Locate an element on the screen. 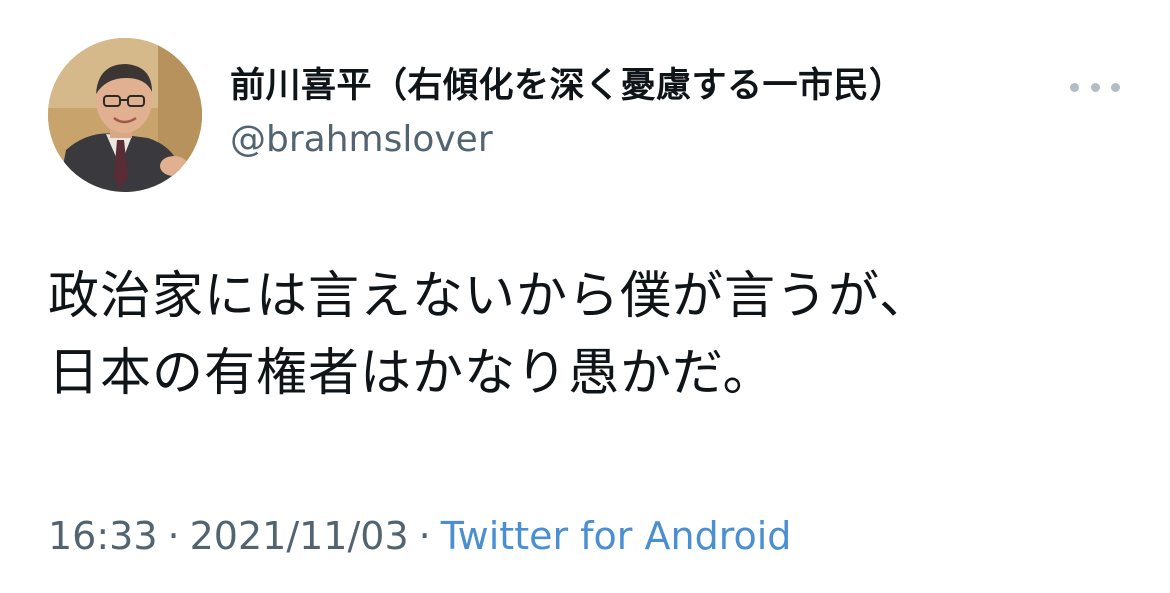 Image resolution: width=1170 pixels, height=593 pixels. profile-photo-icon is located at coordinates (125, 115).